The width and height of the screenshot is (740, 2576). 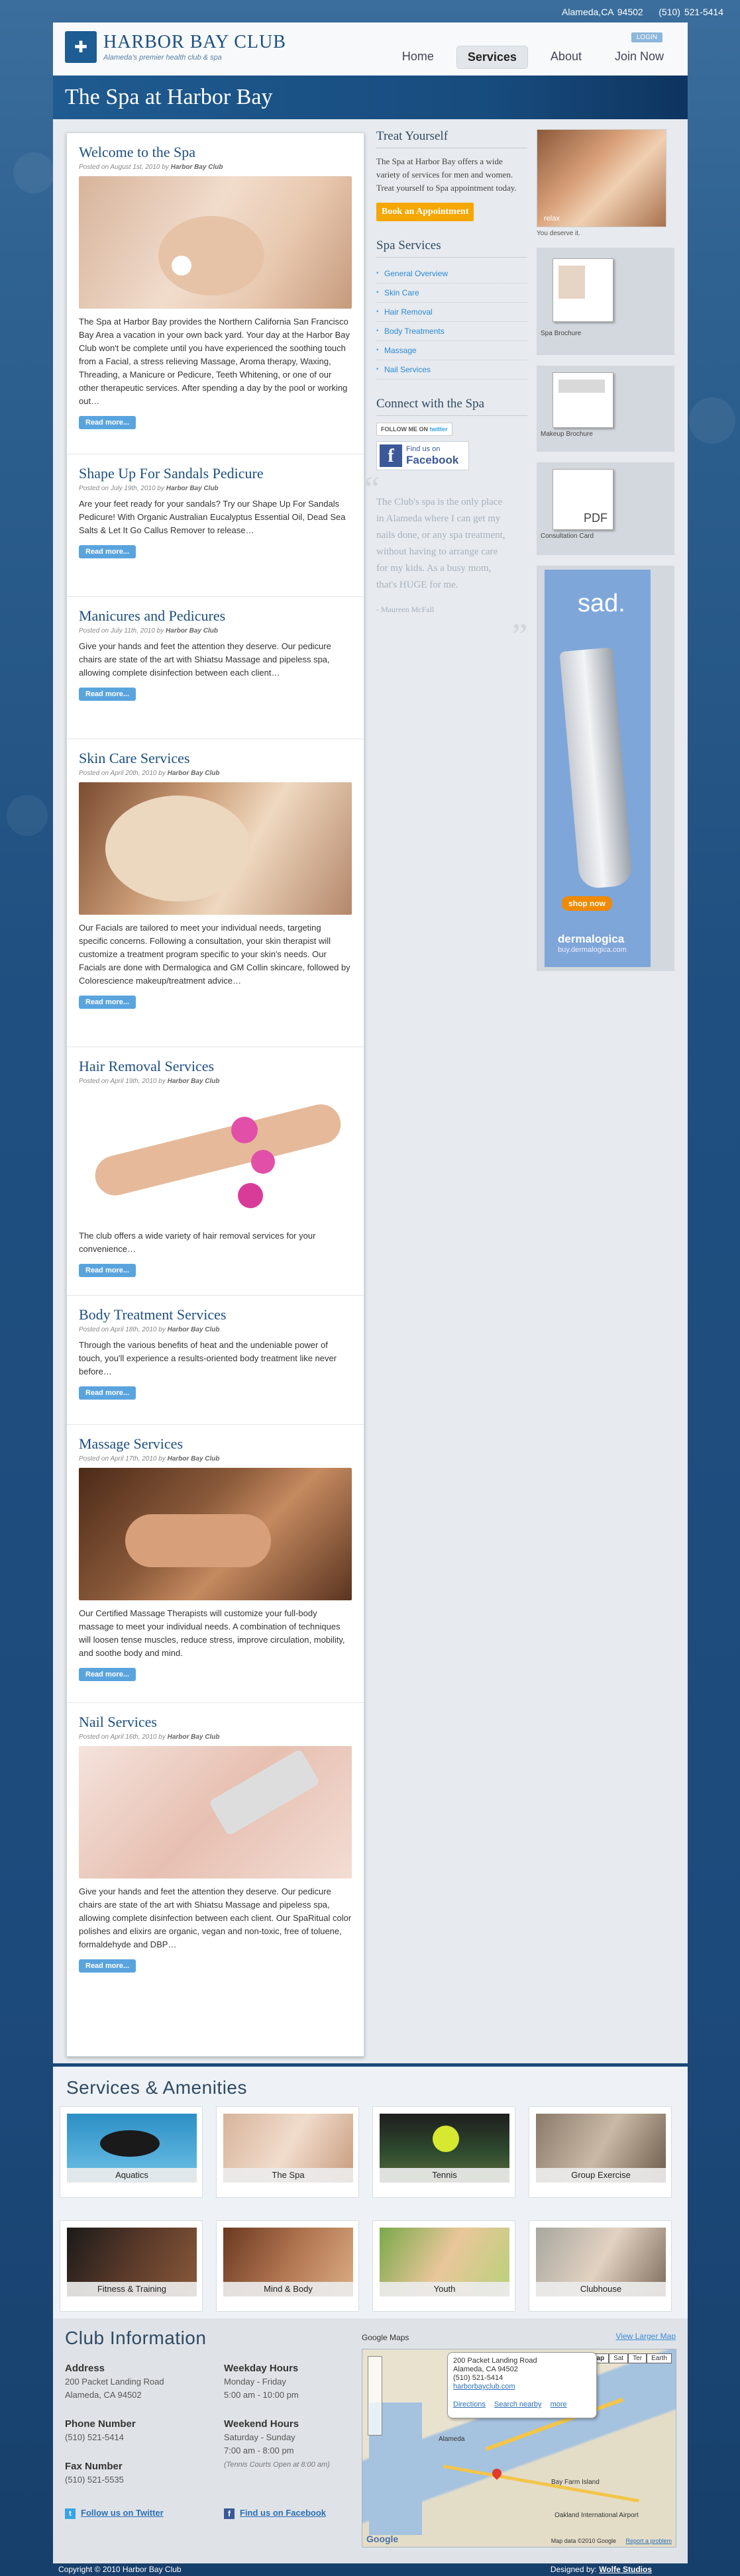 What do you see at coordinates (443, 2266) in the screenshot?
I see `amenity-youth: Youth` at bounding box center [443, 2266].